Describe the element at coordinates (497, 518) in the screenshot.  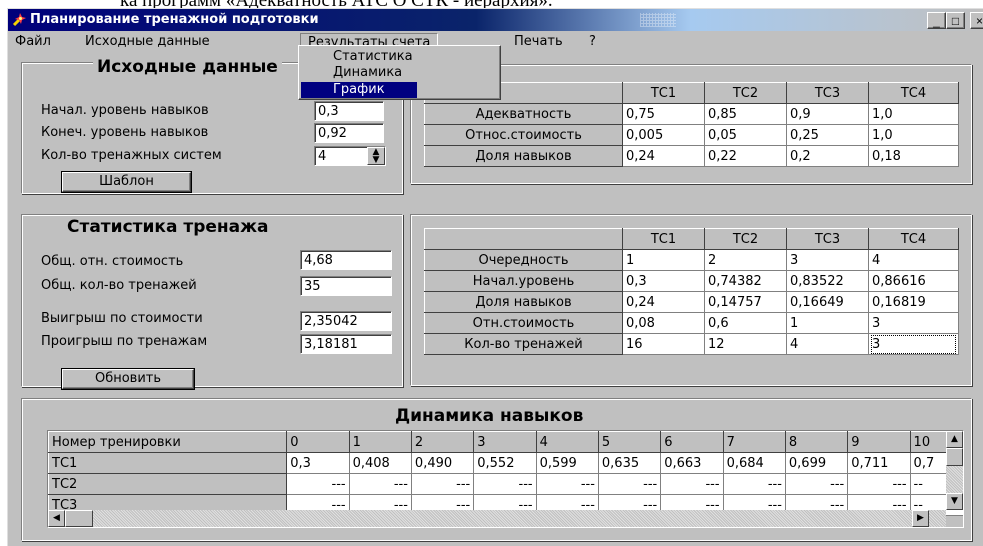
I see `horizontal-scrollbar` at that location.